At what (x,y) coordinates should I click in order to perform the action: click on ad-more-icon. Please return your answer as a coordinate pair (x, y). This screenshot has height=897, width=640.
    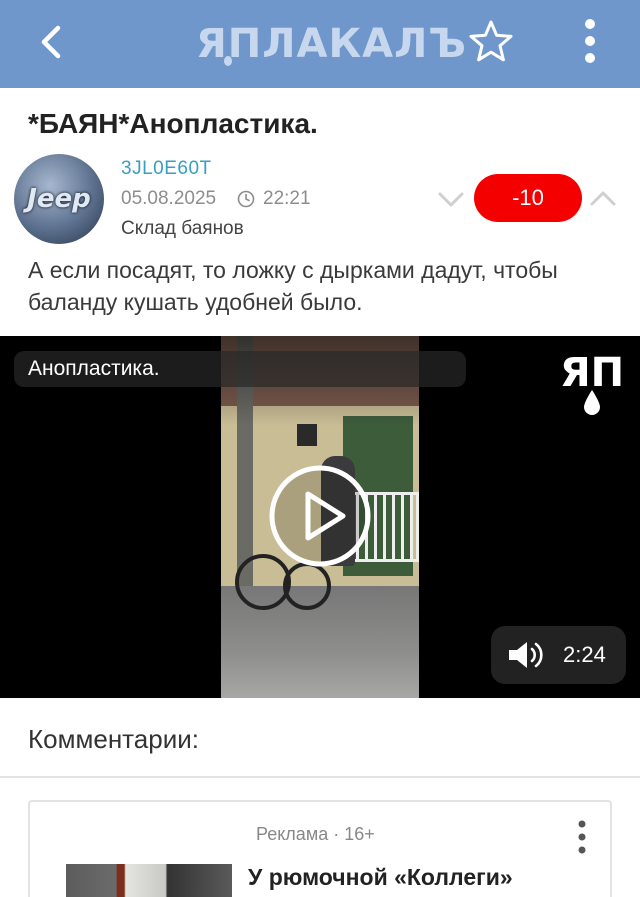
    Looking at the image, I should click on (582, 838).